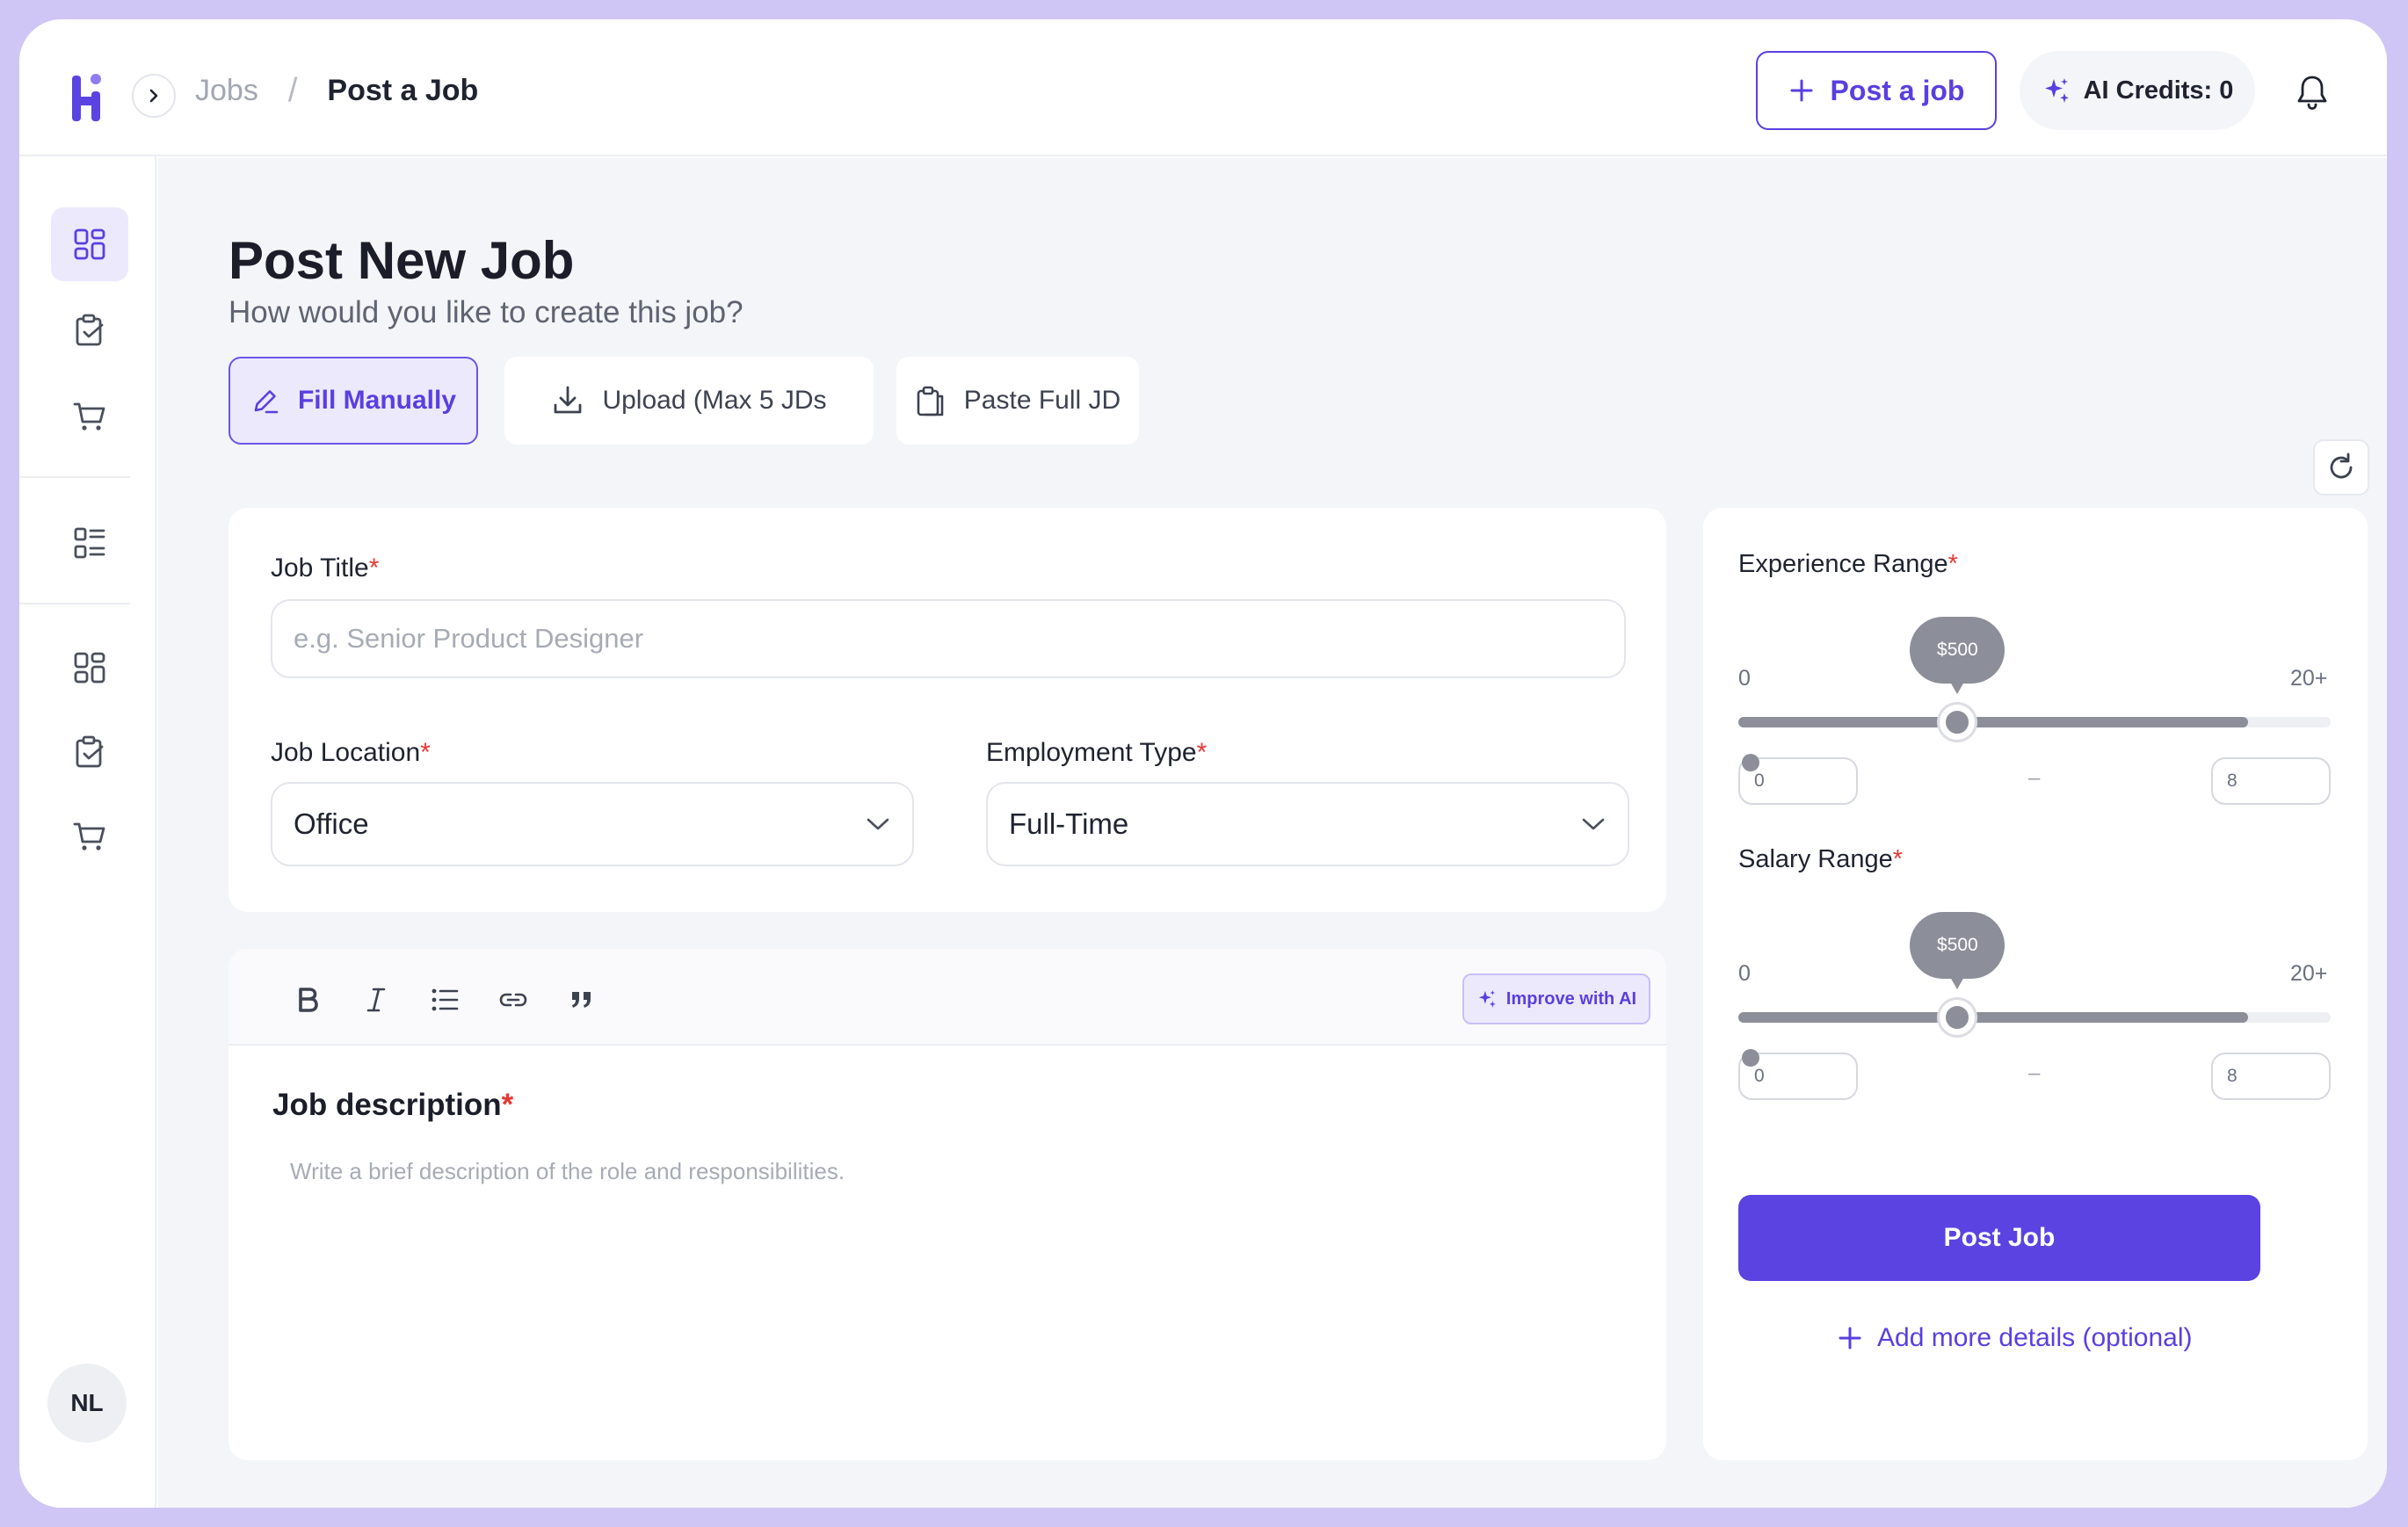  What do you see at coordinates (1957, 950) in the screenshot?
I see `salary-value-bubble: $500` at bounding box center [1957, 950].